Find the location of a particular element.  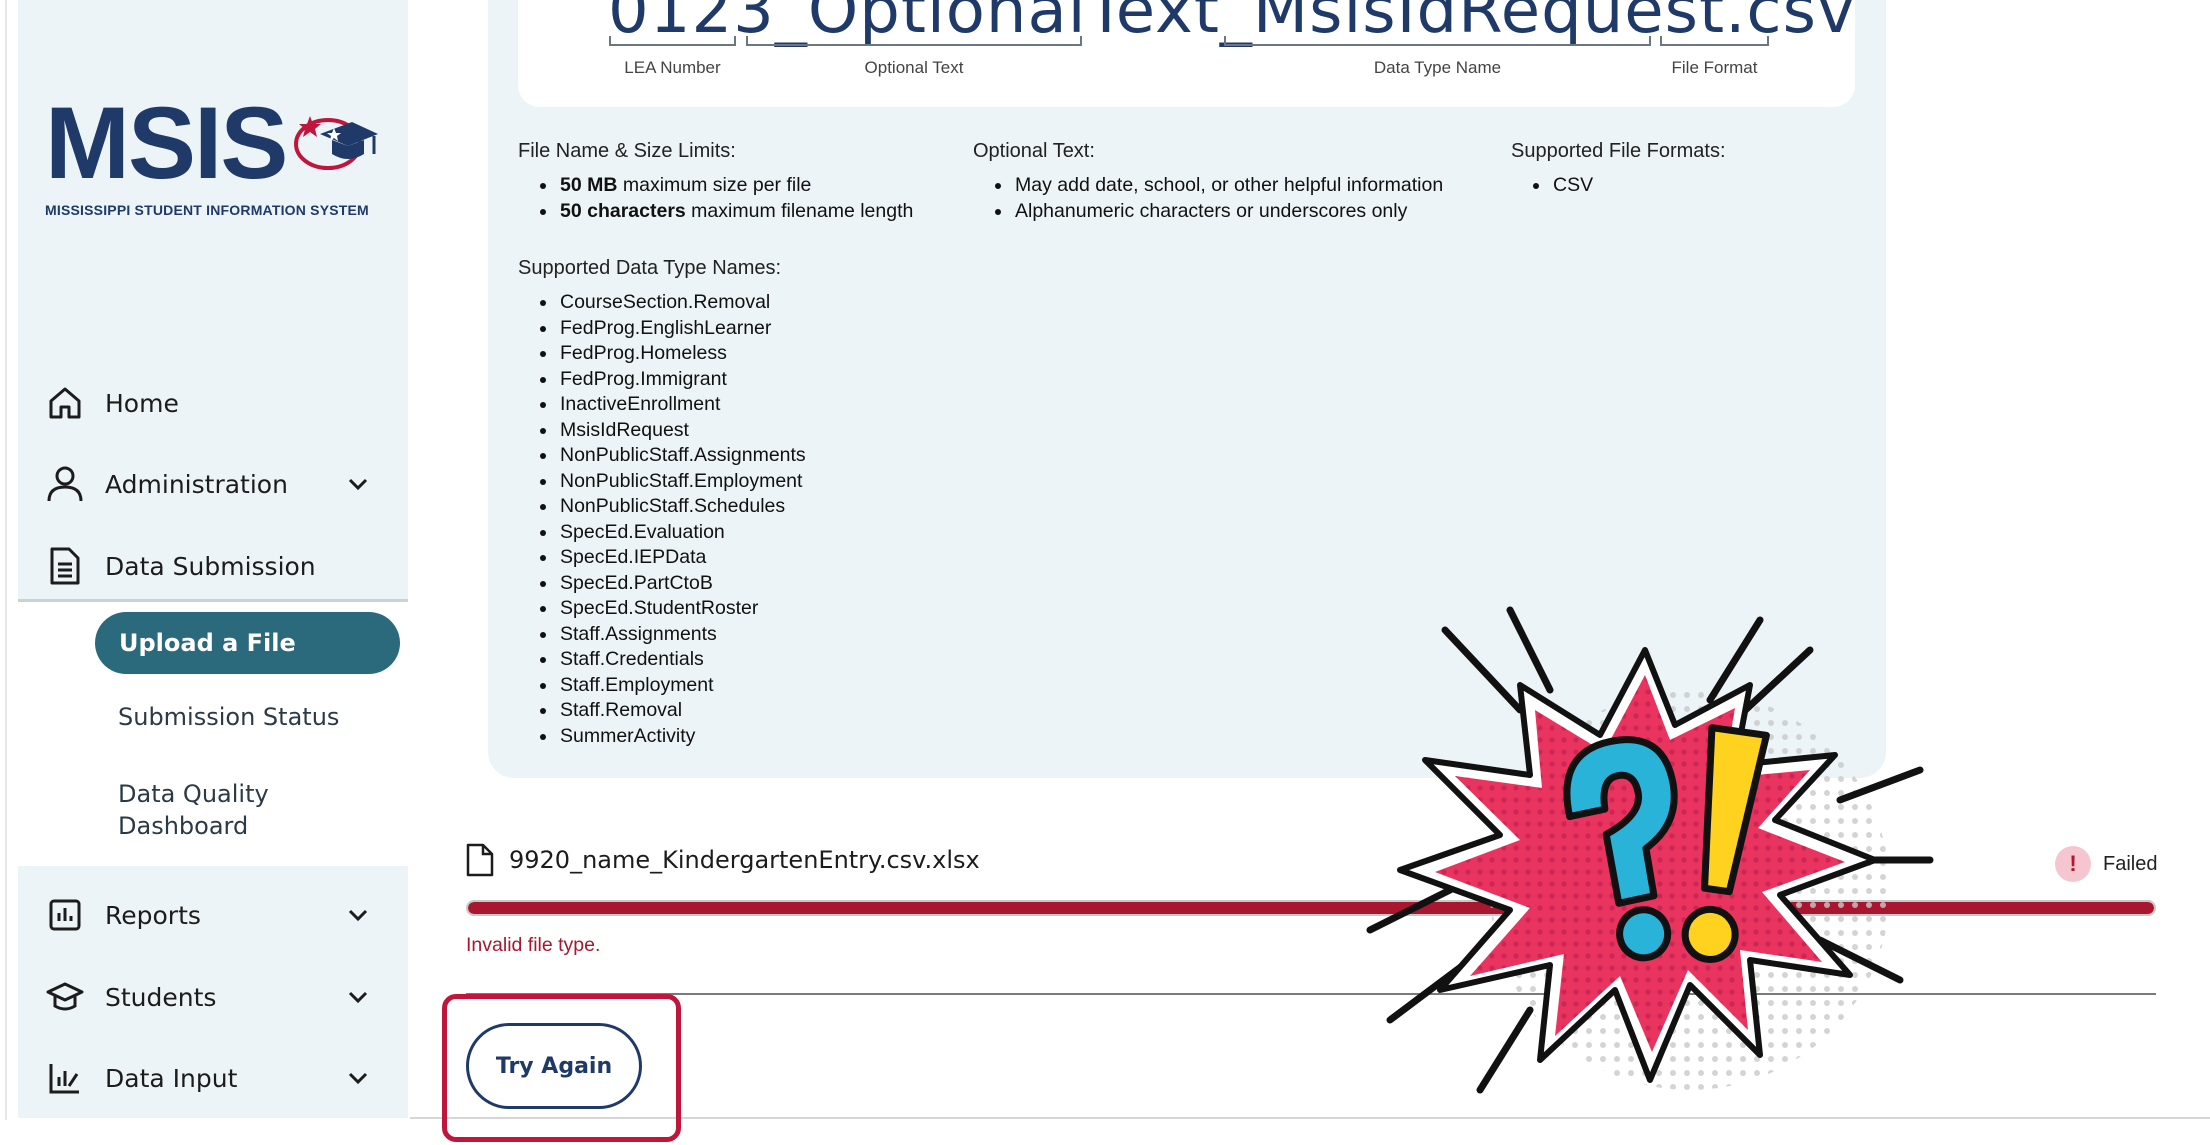

segment-label-optional-text: Optional Text is located at coordinates (914, 67).